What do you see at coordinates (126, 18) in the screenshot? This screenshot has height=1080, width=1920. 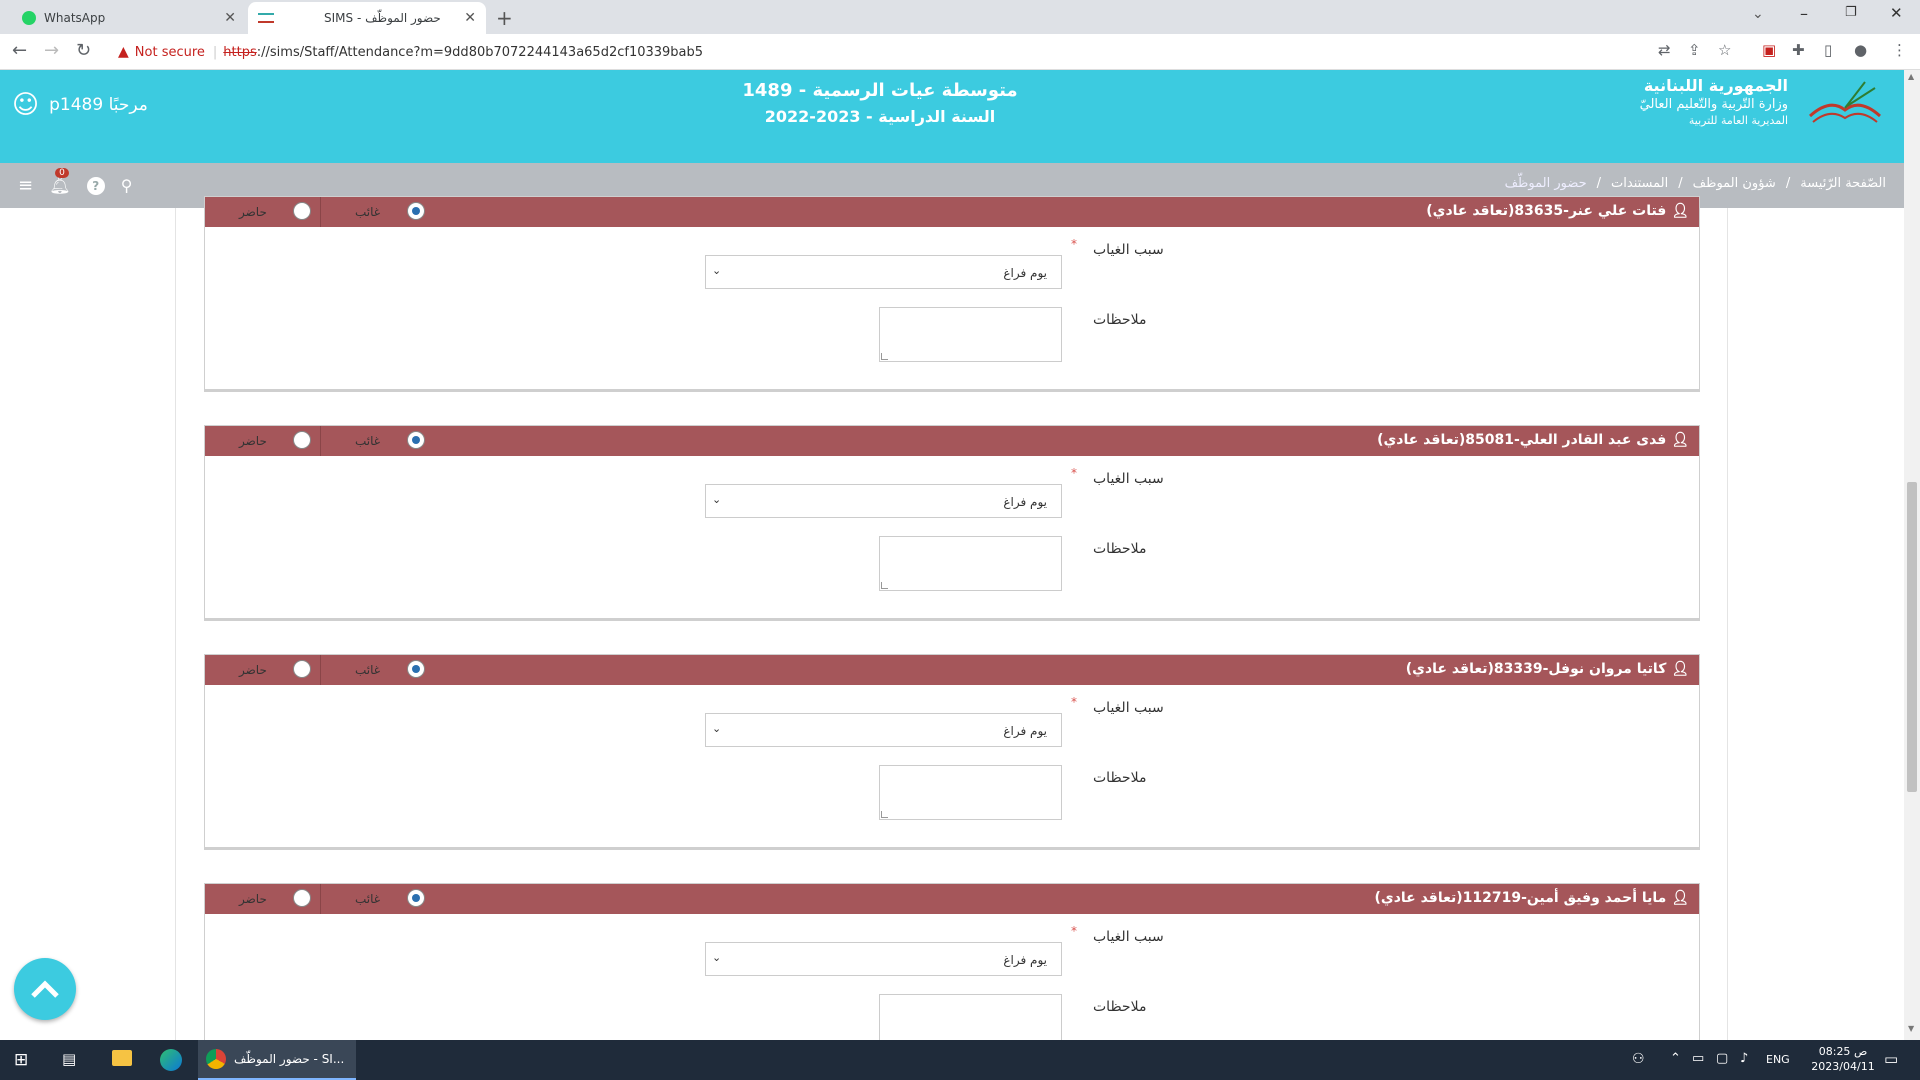 I see `tab-whatsapp: WhatsApp ✕` at bounding box center [126, 18].